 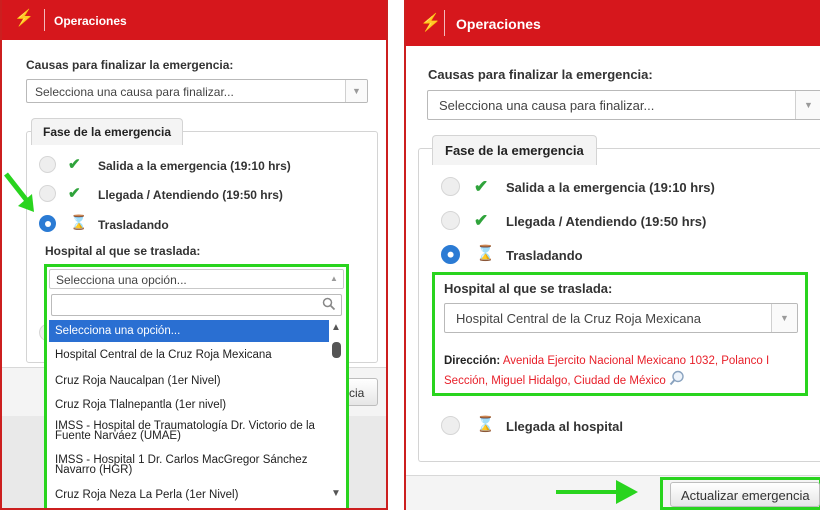 I want to click on phase-radio-trasladando, so click(x=450, y=254).